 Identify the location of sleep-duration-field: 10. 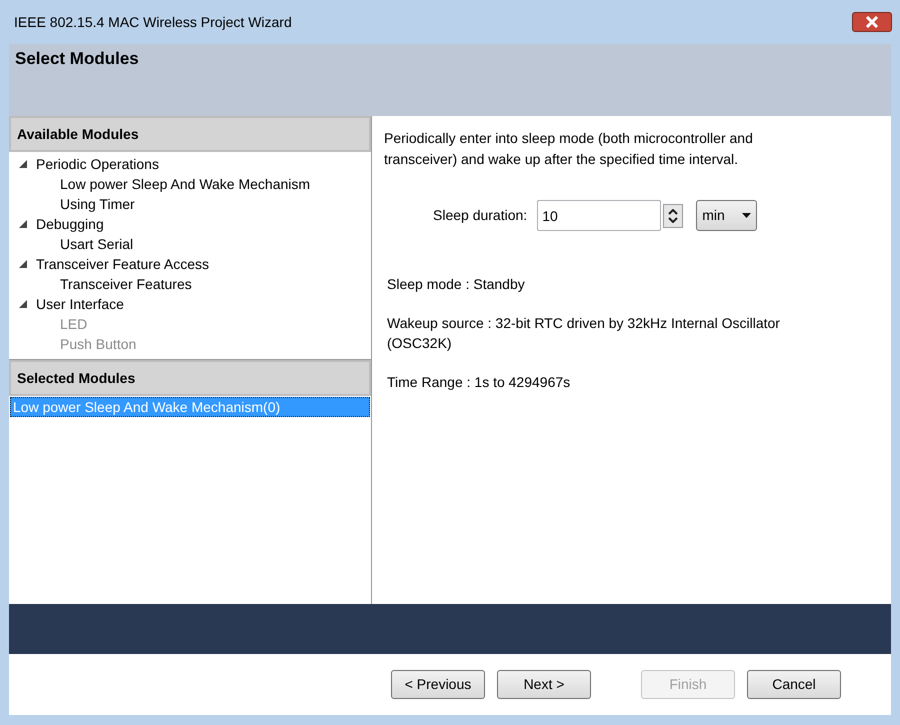
(599, 215).